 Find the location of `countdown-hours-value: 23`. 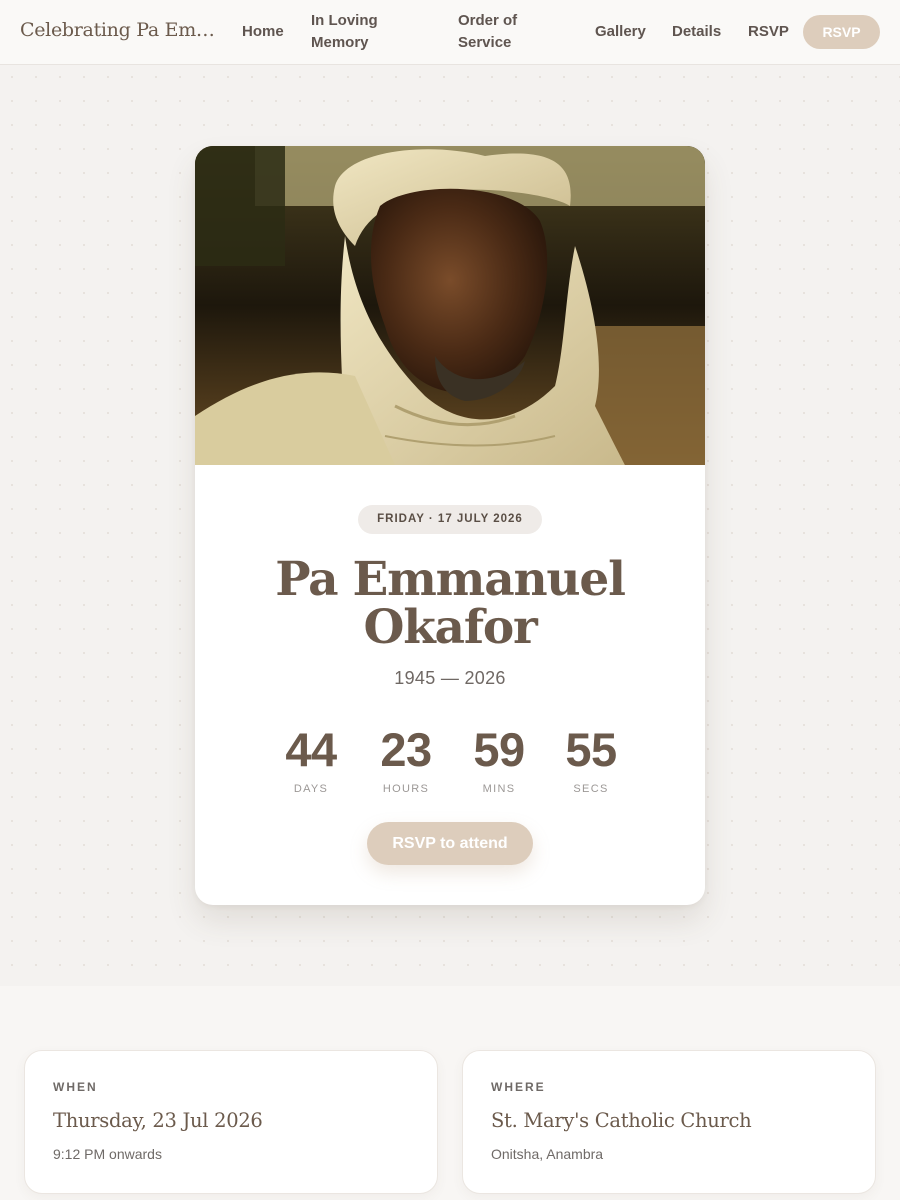

countdown-hours-value: 23 is located at coordinates (406, 749).